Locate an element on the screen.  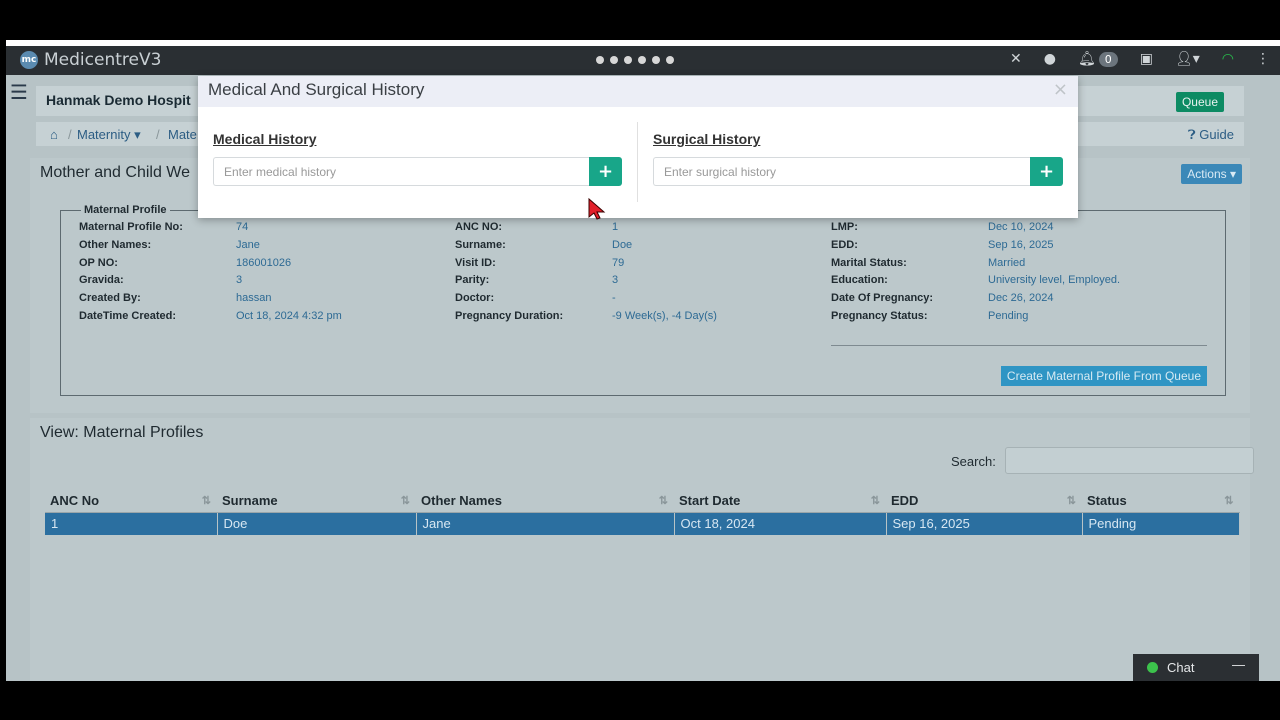
fieldset-legend: Maternal Profile is located at coordinates (125, 210).